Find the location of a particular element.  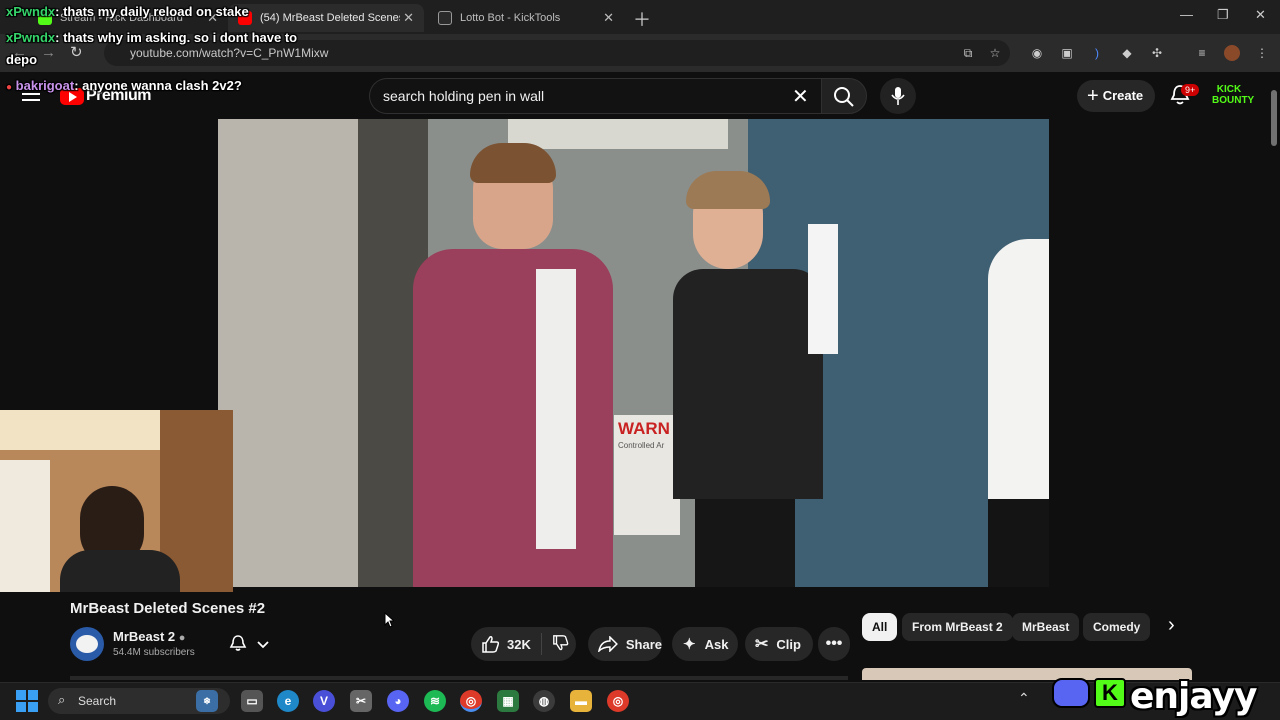

voice-search-button is located at coordinates (898, 96).